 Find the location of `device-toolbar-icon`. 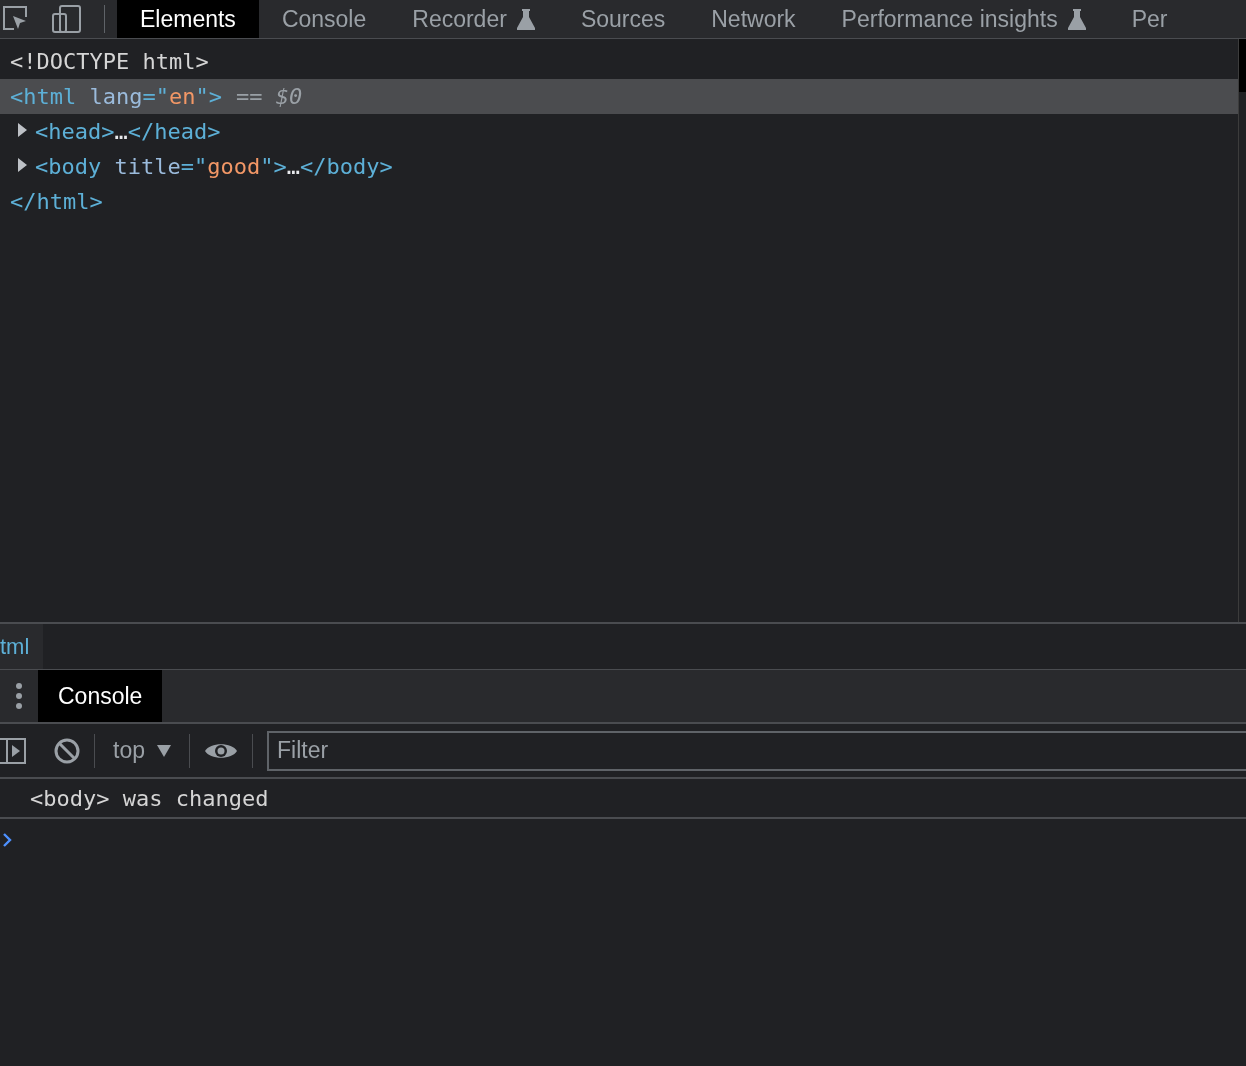

device-toolbar-icon is located at coordinates (67, 19).